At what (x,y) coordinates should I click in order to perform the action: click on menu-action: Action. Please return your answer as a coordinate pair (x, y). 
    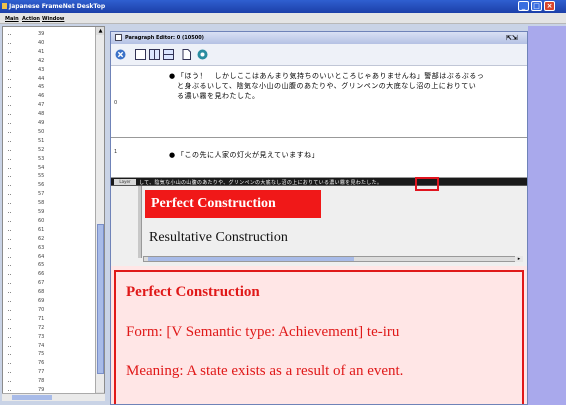
    Looking at the image, I should click on (31, 19).